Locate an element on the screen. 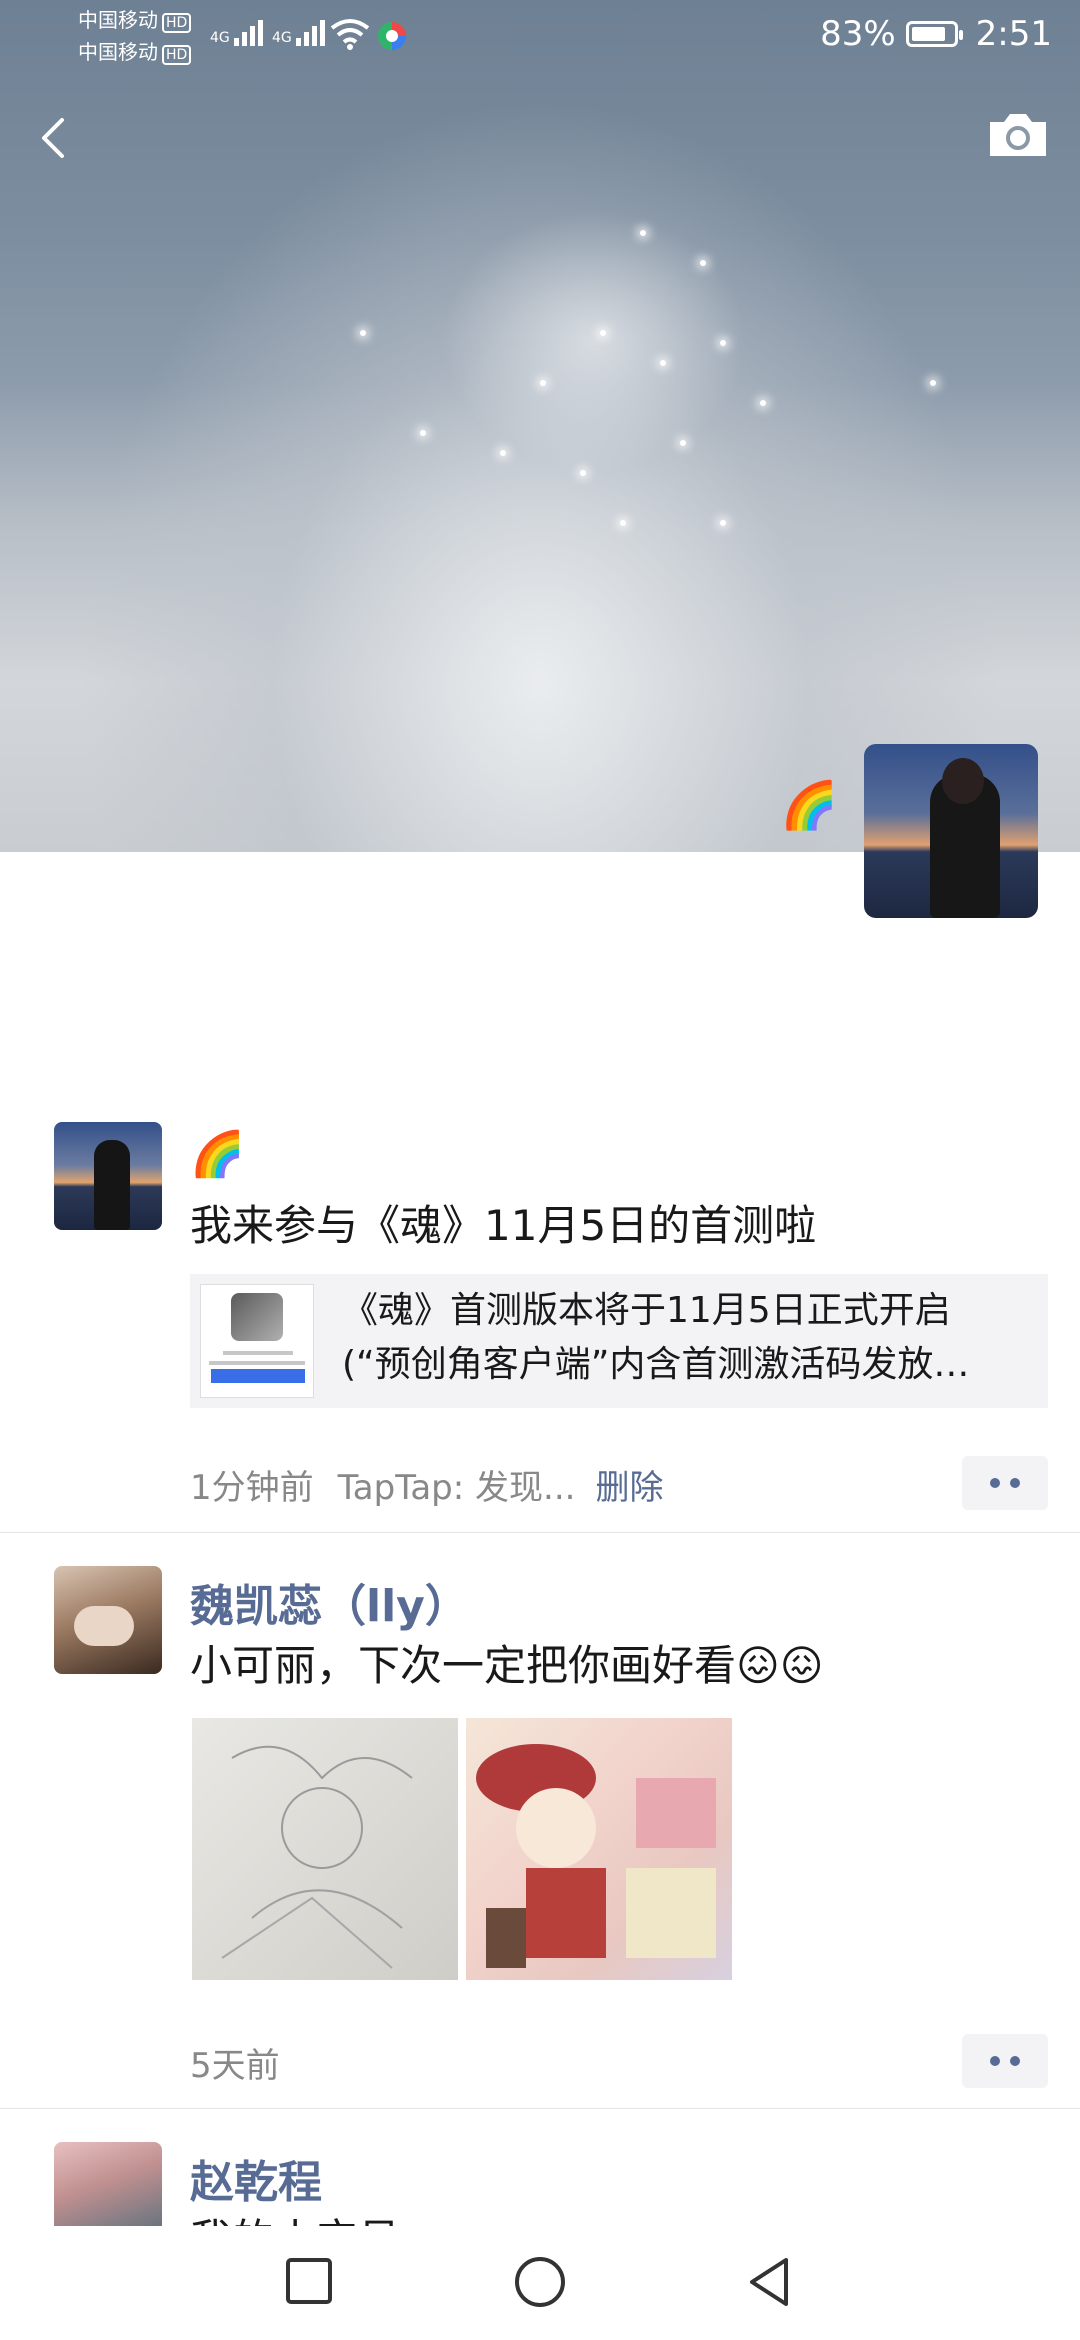 The width and height of the screenshot is (1080, 2340). post-photo-sketch is located at coordinates (325, 1849).